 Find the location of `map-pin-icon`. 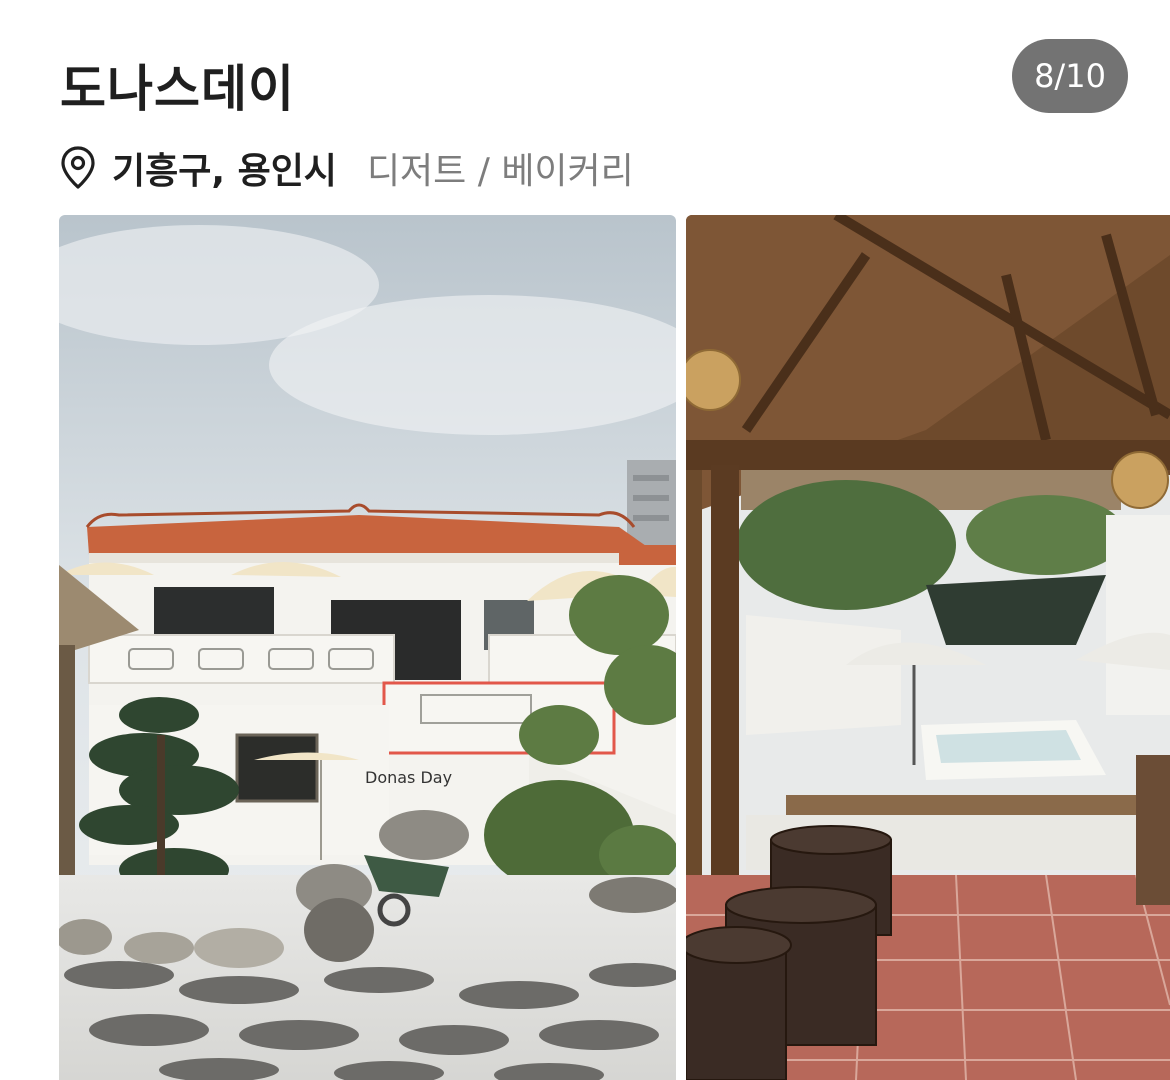

map-pin-icon is located at coordinates (78, 167).